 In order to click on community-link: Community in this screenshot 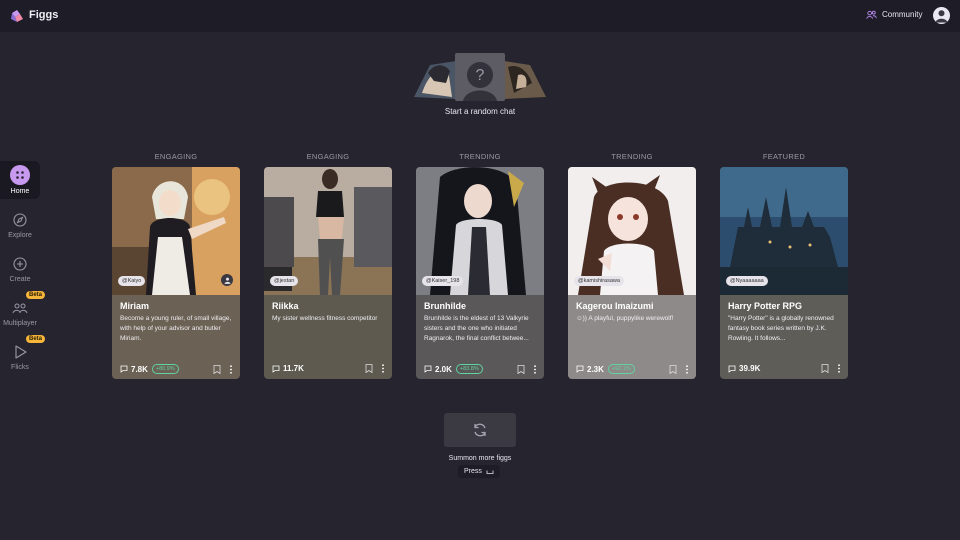, I will do `click(894, 14)`.